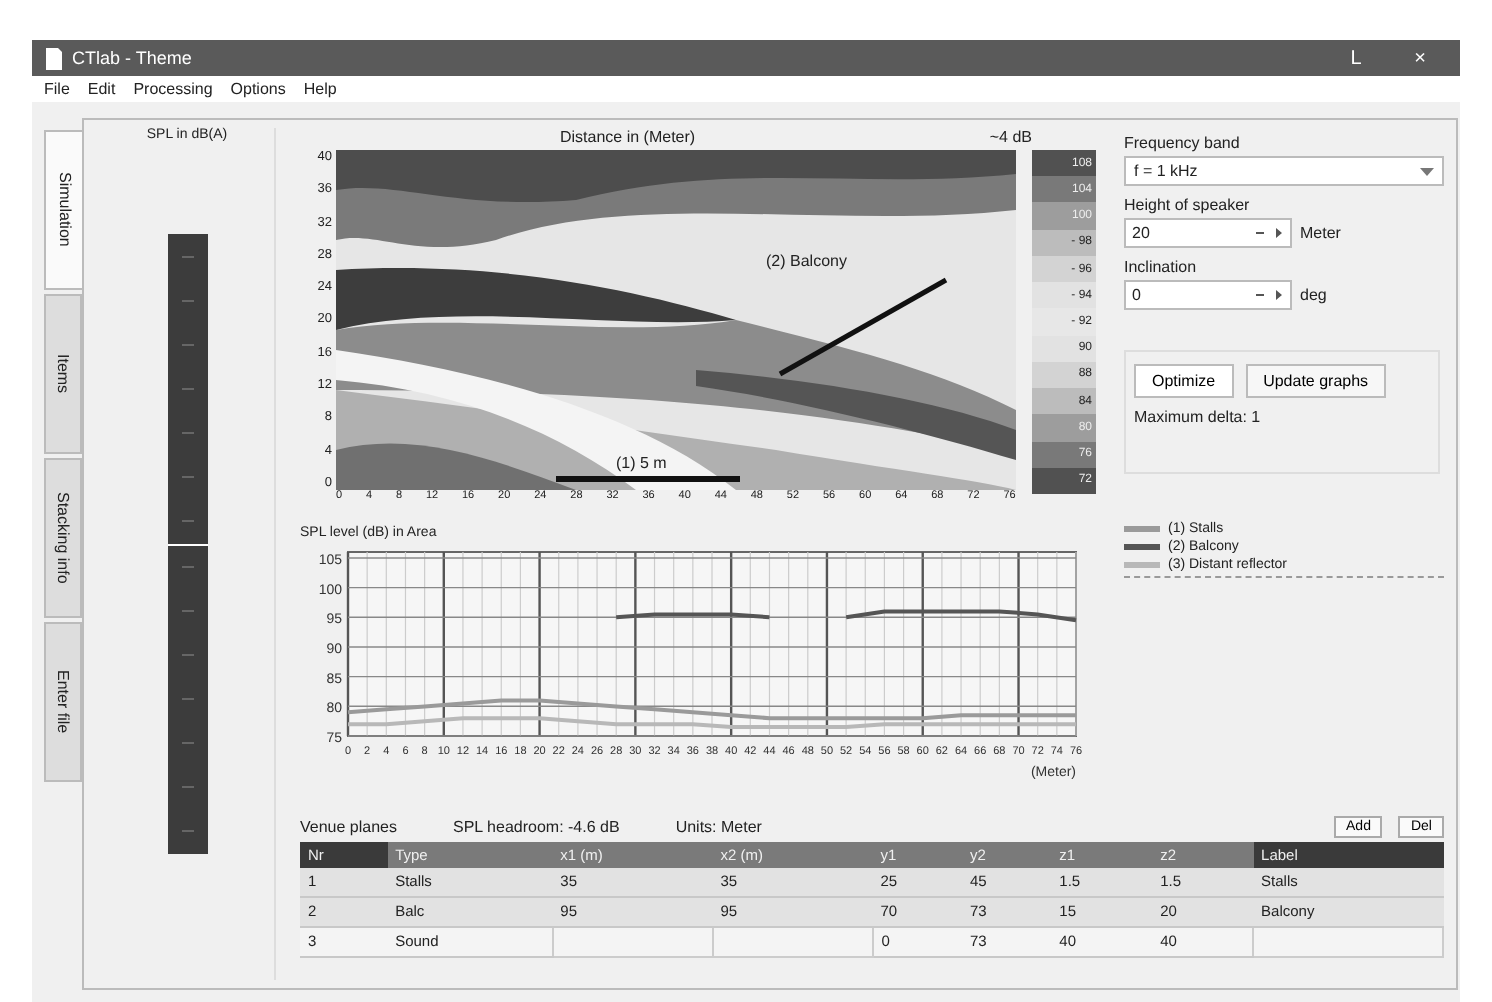  I want to click on menu-item: Help, so click(320, 89).